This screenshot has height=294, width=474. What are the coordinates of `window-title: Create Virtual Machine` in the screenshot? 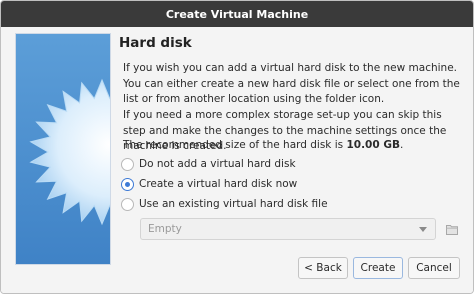 It's located at (237, 14).